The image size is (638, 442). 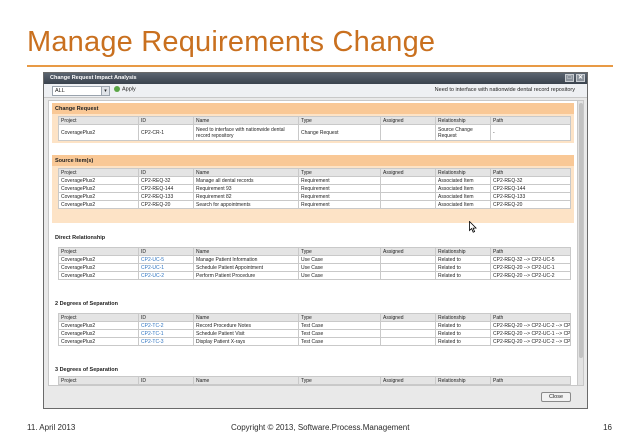 What do you see at coordinates (166, 188) in the screenshot?
I see `cell-id: CP2-REQ-144` at bounding box center [166, 188].